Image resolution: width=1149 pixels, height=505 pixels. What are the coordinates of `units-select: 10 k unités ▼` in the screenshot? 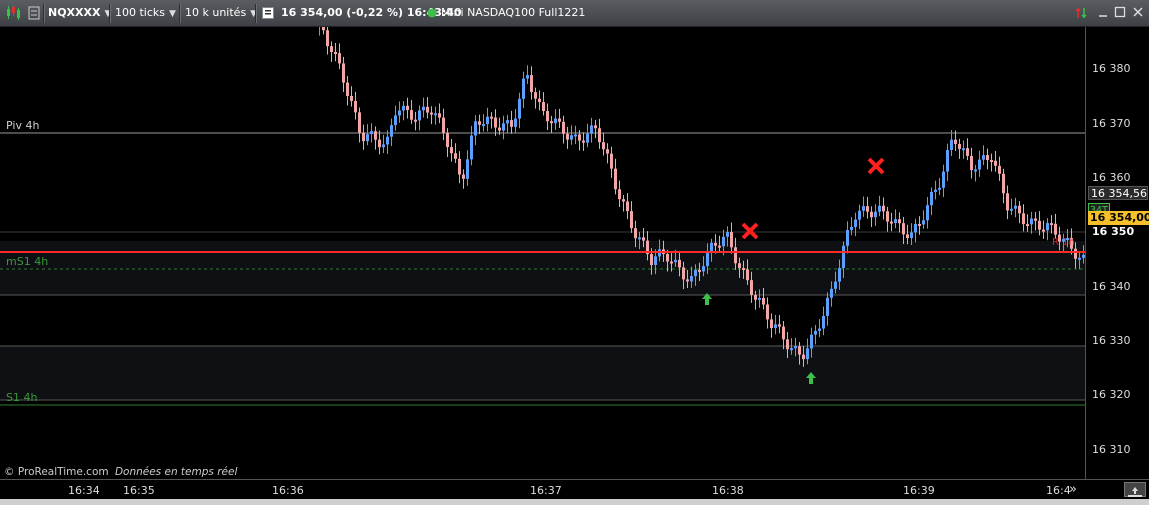 It's located at (221, 13).